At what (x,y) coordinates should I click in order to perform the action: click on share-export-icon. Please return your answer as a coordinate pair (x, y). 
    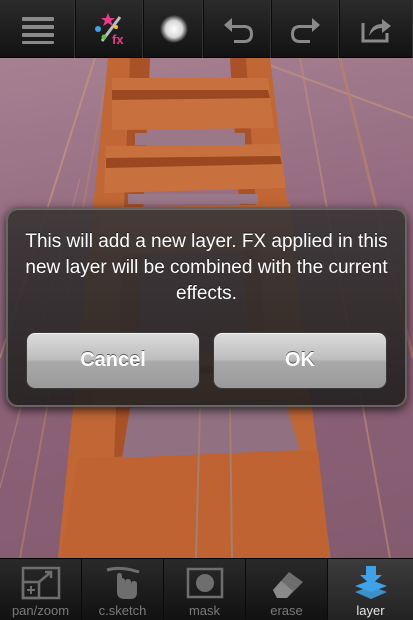
    Looking at the image, I should click on (376, 31).